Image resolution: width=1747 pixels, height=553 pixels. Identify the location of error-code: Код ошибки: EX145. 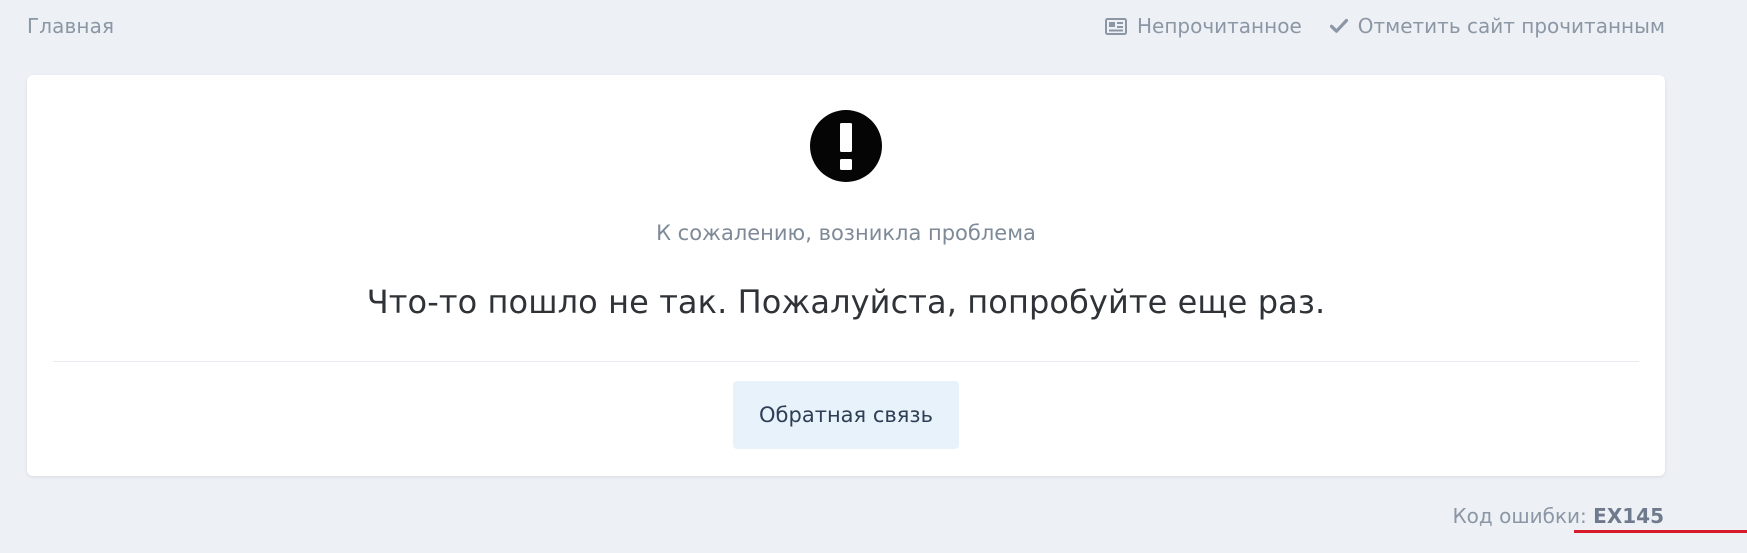
(1558, 516).